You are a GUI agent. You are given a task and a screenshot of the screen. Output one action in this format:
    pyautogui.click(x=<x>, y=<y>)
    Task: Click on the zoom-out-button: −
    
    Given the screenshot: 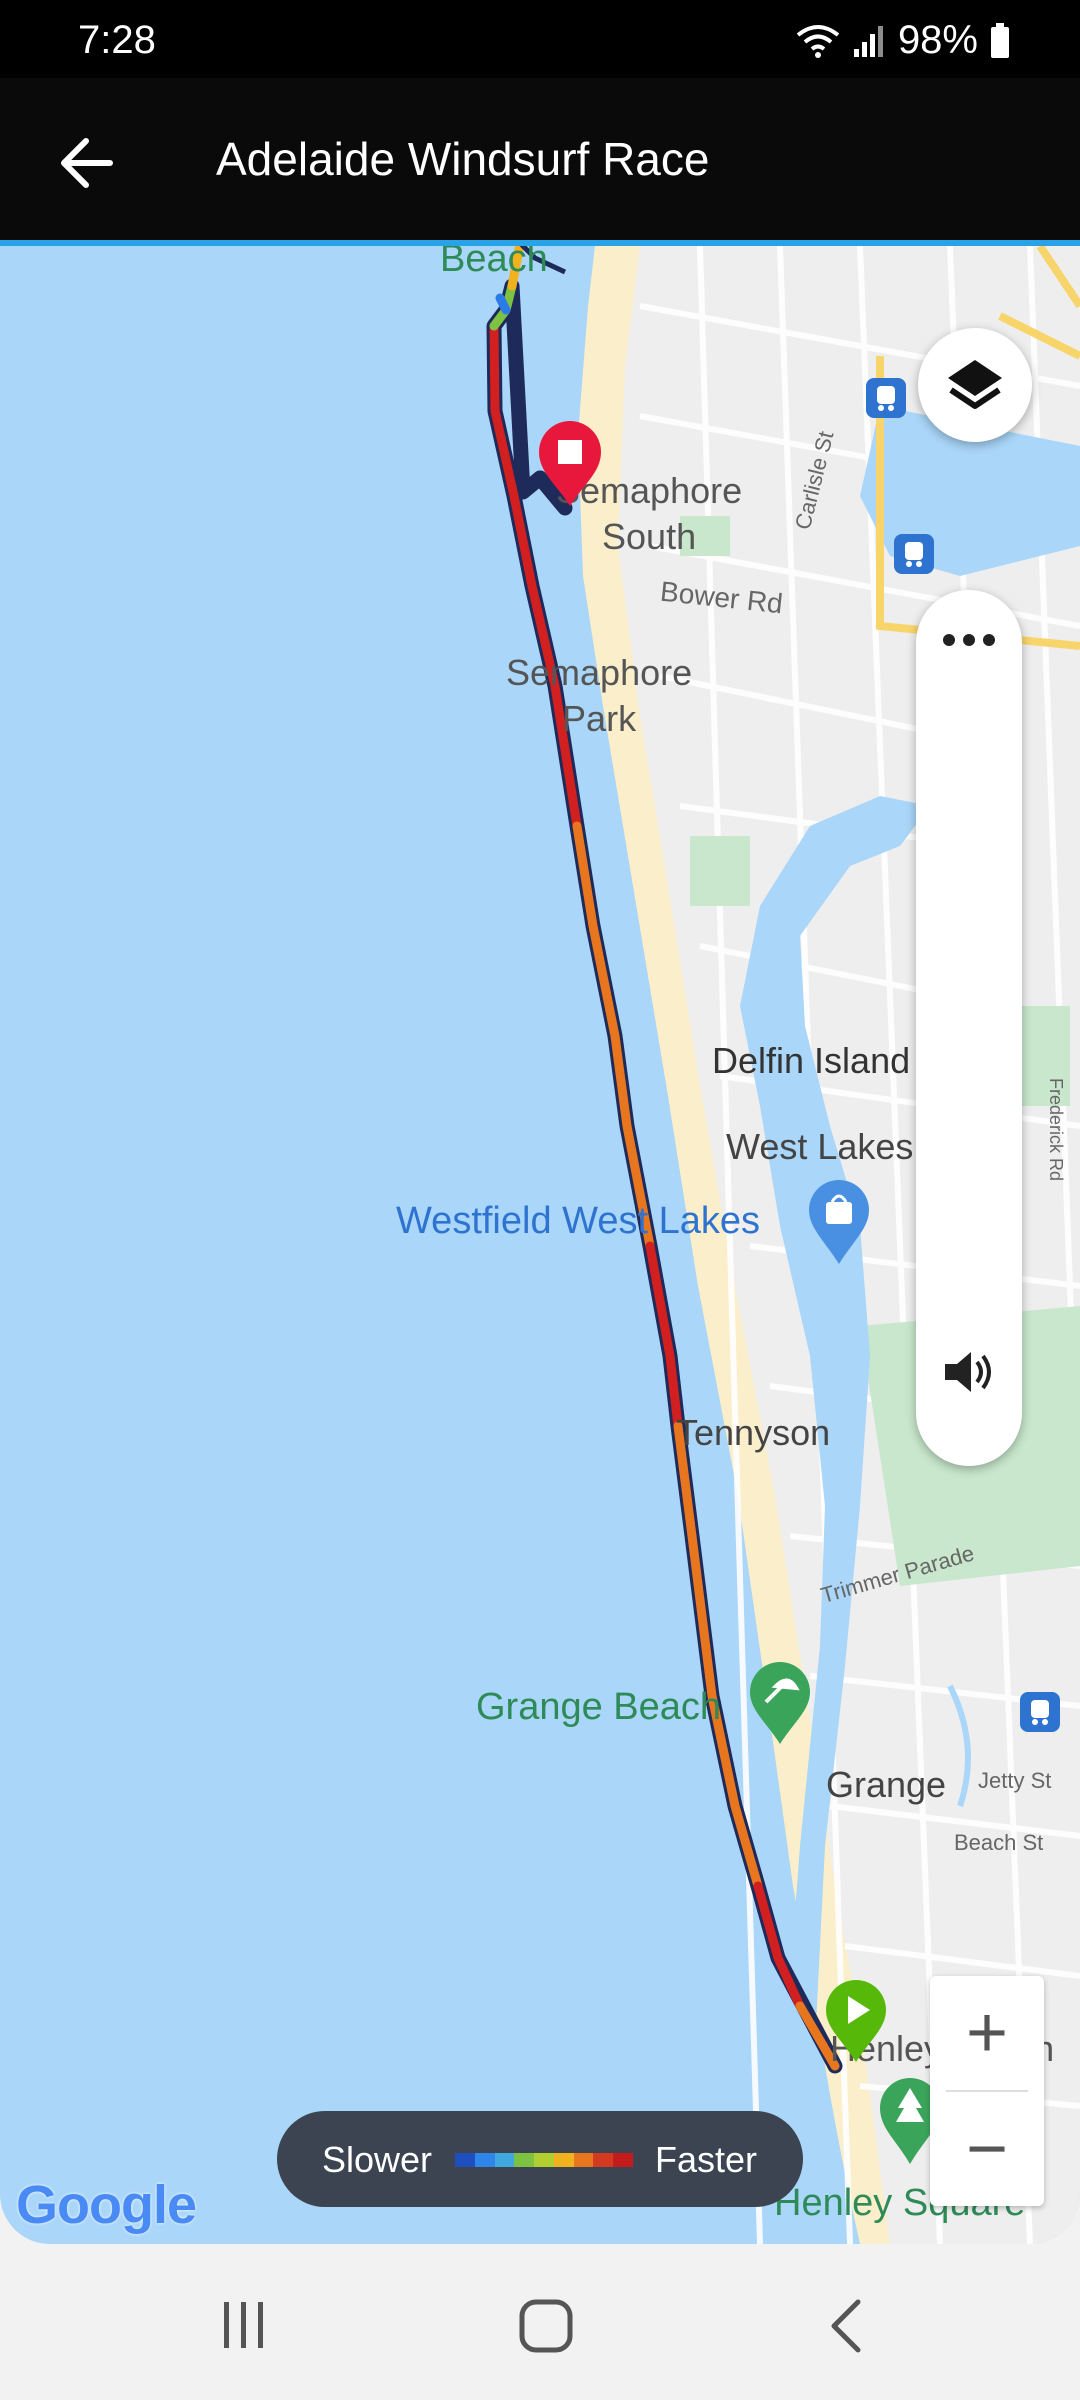 What is the action you would take?
    pyautogui.click(x=987, y=2149)
    